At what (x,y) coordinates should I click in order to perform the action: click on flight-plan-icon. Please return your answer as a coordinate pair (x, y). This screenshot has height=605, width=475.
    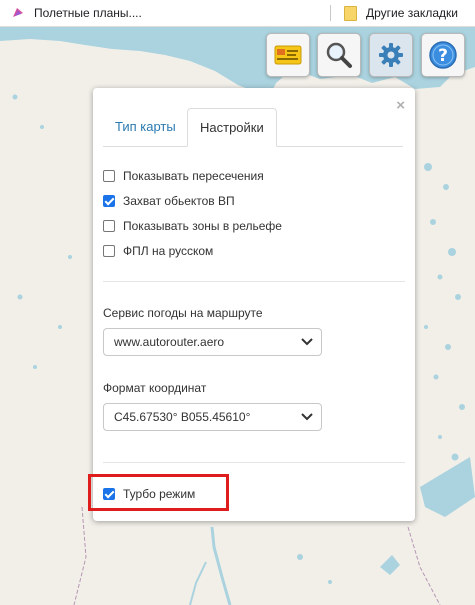
    Looking at the image, I should click on (18, 12).